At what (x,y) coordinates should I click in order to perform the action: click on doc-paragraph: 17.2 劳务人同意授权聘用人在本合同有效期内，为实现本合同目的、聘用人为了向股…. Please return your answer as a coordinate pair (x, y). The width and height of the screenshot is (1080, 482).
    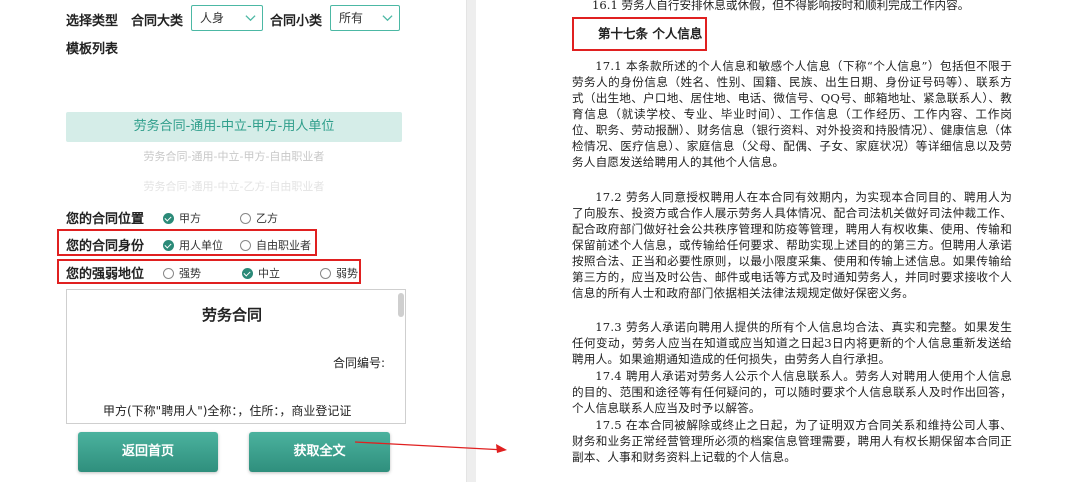
    Looking at the image, I should click on (792, 245).